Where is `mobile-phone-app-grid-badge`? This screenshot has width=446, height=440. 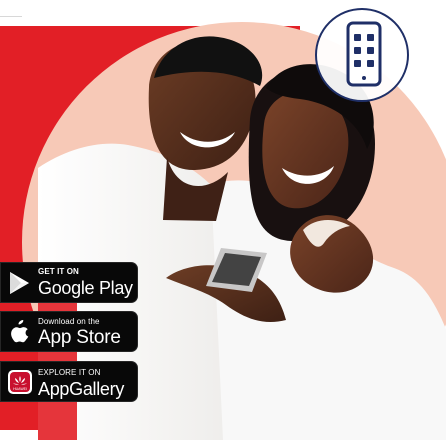
mobile-phone-app-grid-badge is located at coordinates (362, 55).